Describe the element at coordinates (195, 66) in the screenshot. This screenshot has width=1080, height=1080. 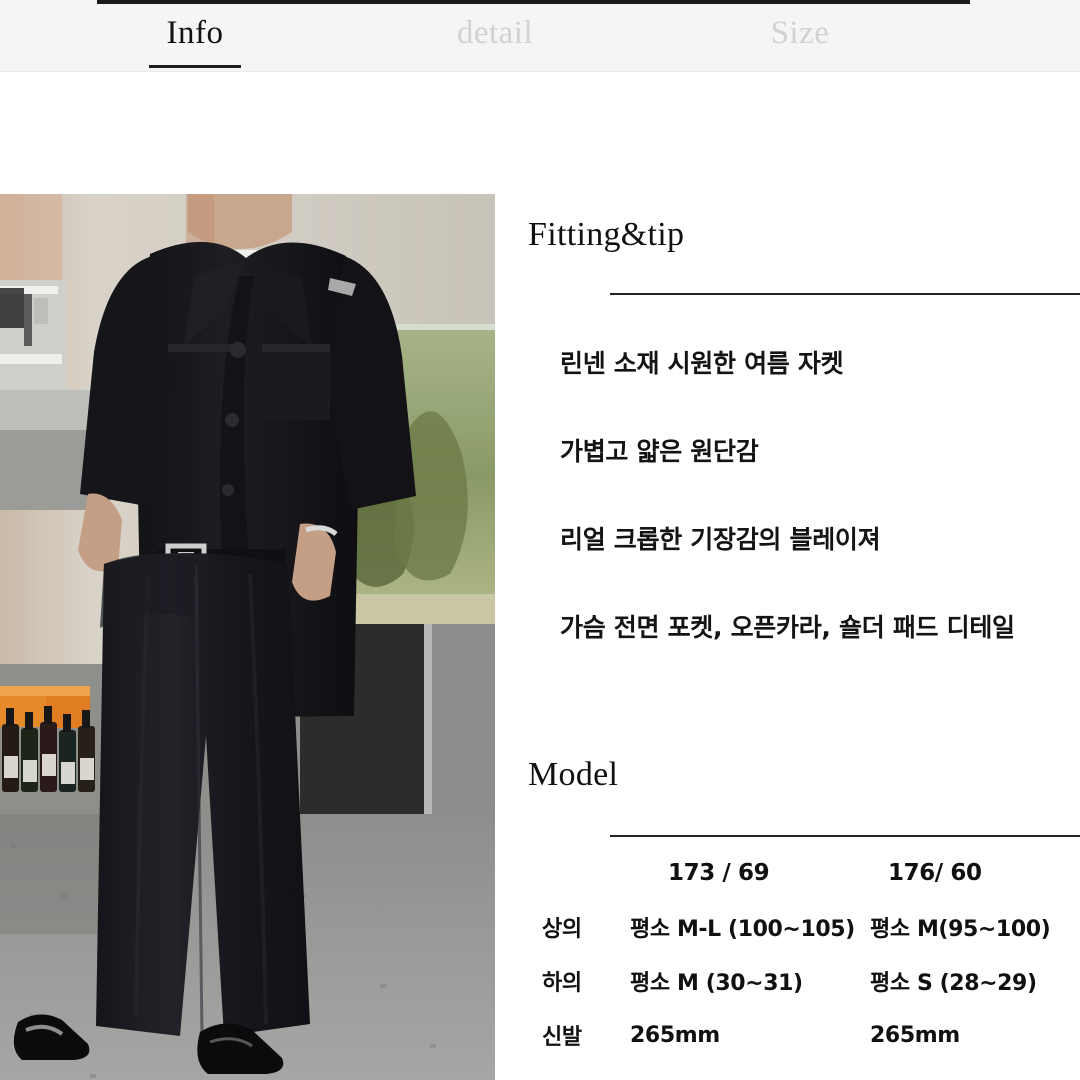
I see `tab-active-underline` at that location.